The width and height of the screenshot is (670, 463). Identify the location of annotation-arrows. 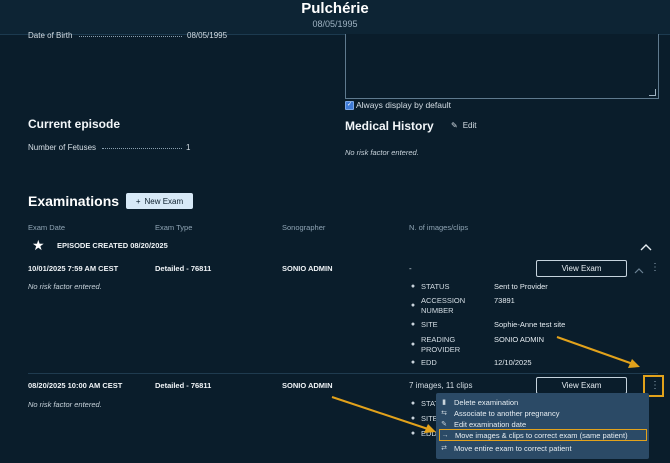
(485, 384).